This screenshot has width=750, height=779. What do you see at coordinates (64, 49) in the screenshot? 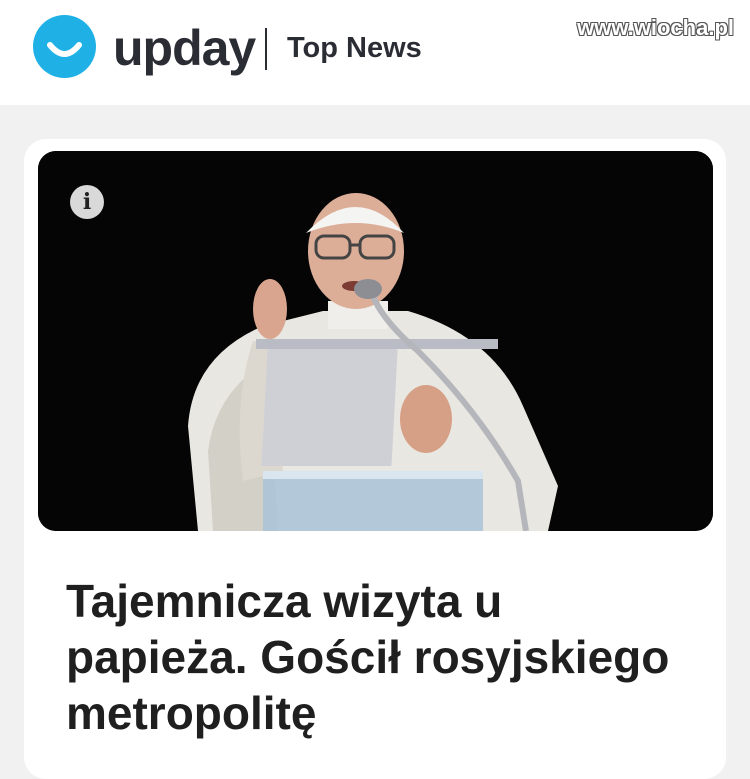
I see `smile-icon` at bounding box center [64, 49].